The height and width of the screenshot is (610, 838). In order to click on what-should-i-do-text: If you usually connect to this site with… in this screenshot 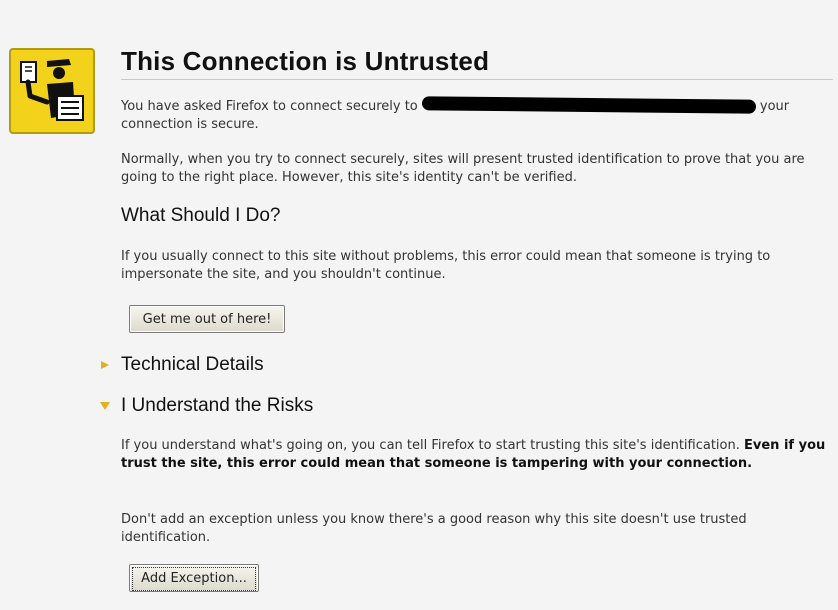, I will do `click(446, 265)`.